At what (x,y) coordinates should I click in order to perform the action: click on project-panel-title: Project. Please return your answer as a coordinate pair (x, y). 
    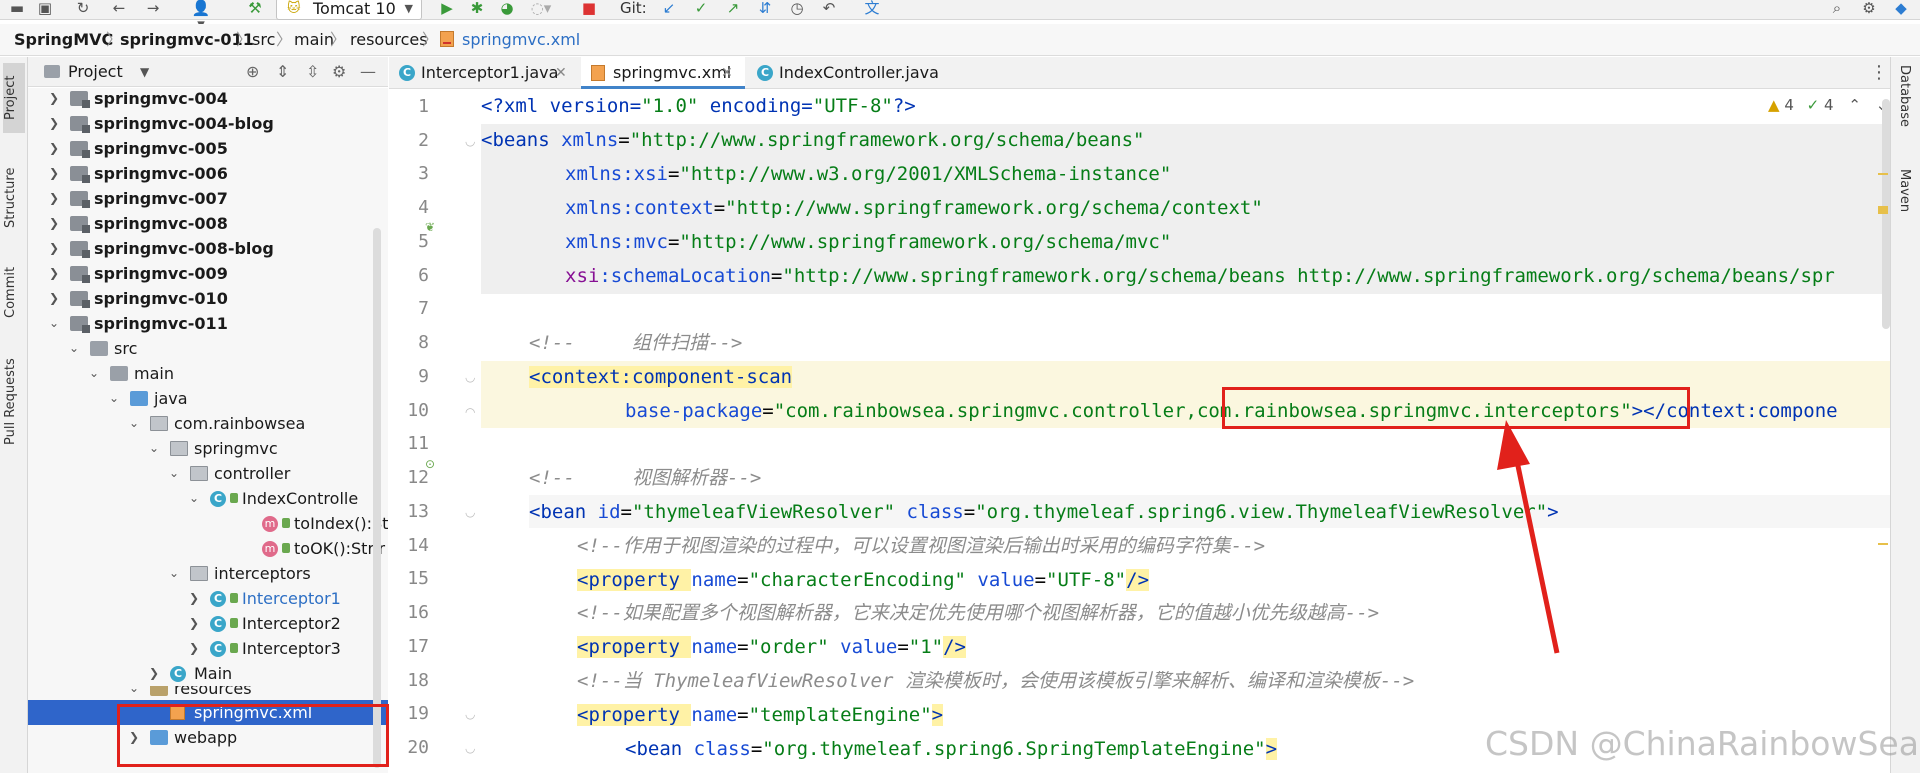
    Looking at the image, I should click on (95, 72).